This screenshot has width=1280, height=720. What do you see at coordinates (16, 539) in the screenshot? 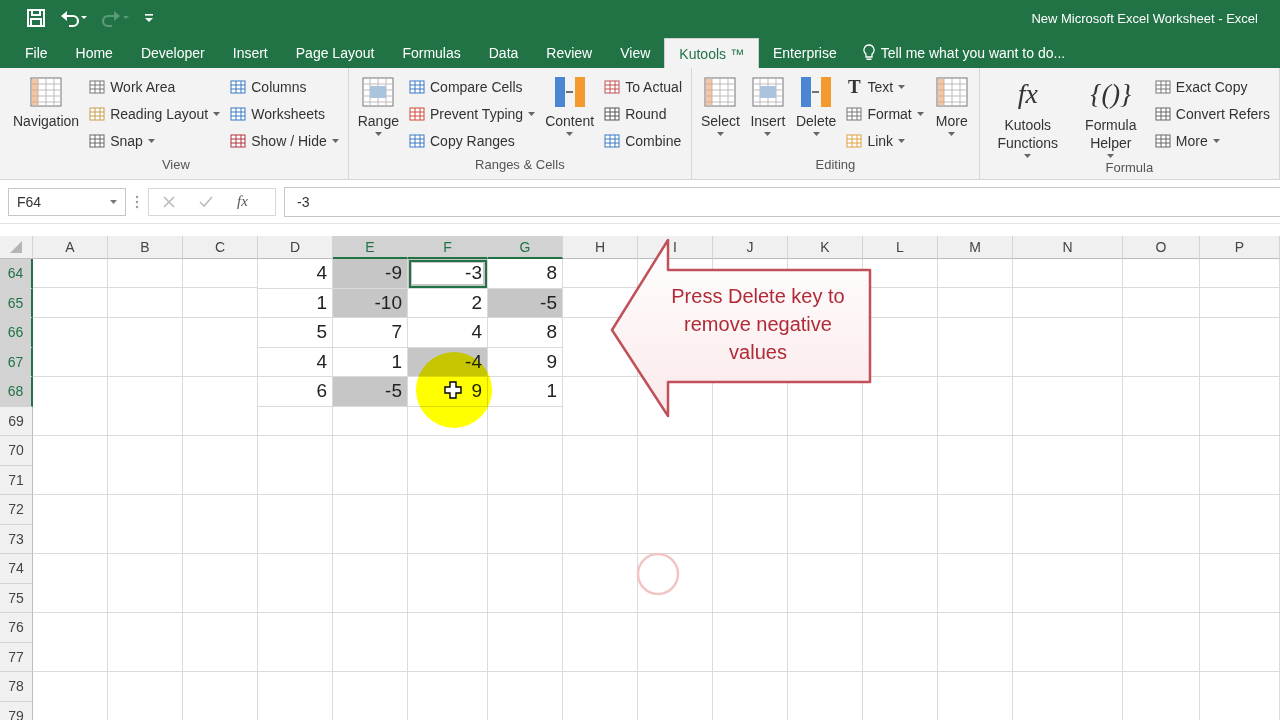
I see `row-header: 73` at bounding box center [16, 539].